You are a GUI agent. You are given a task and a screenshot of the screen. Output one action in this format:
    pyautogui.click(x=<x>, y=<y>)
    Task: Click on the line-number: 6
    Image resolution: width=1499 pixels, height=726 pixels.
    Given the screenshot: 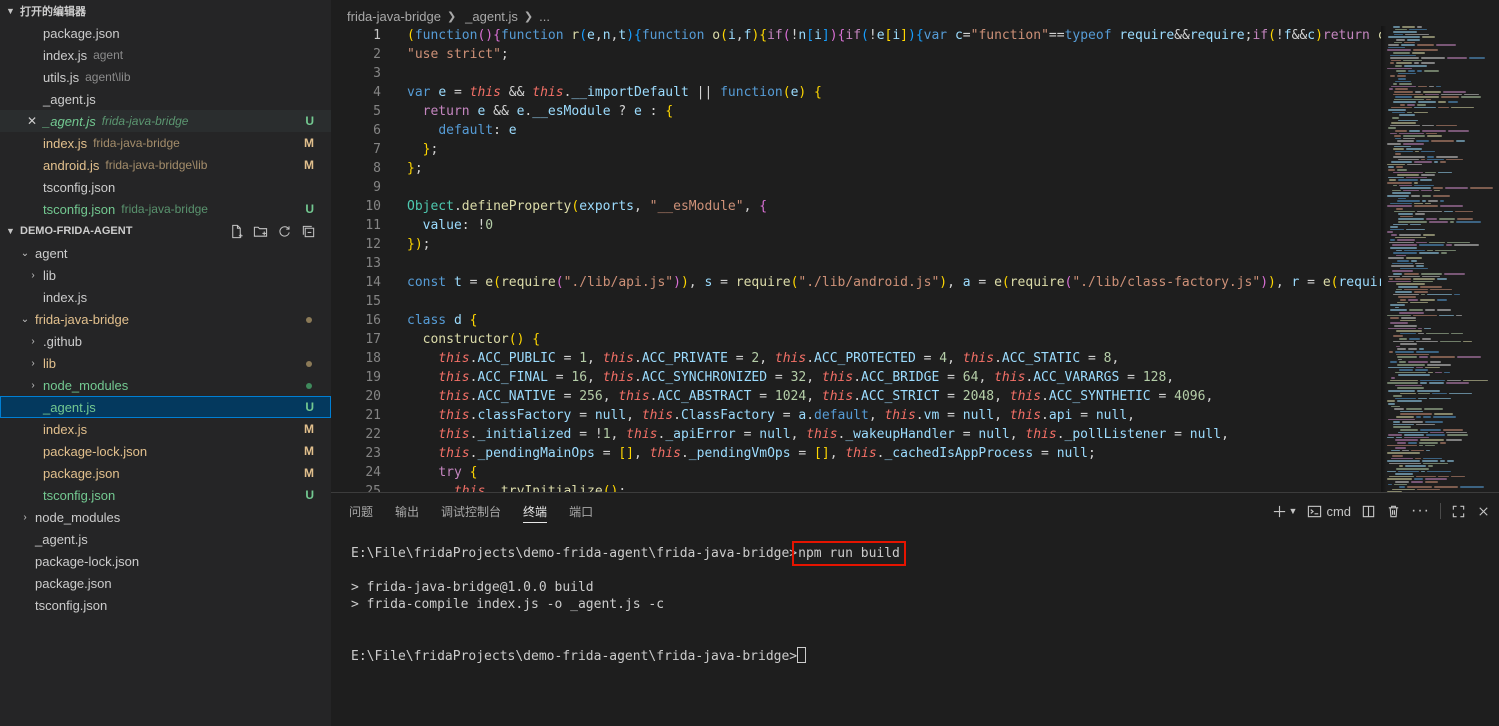 What is the action you would take?
    pyautogui.click(x=377, y=130)
    